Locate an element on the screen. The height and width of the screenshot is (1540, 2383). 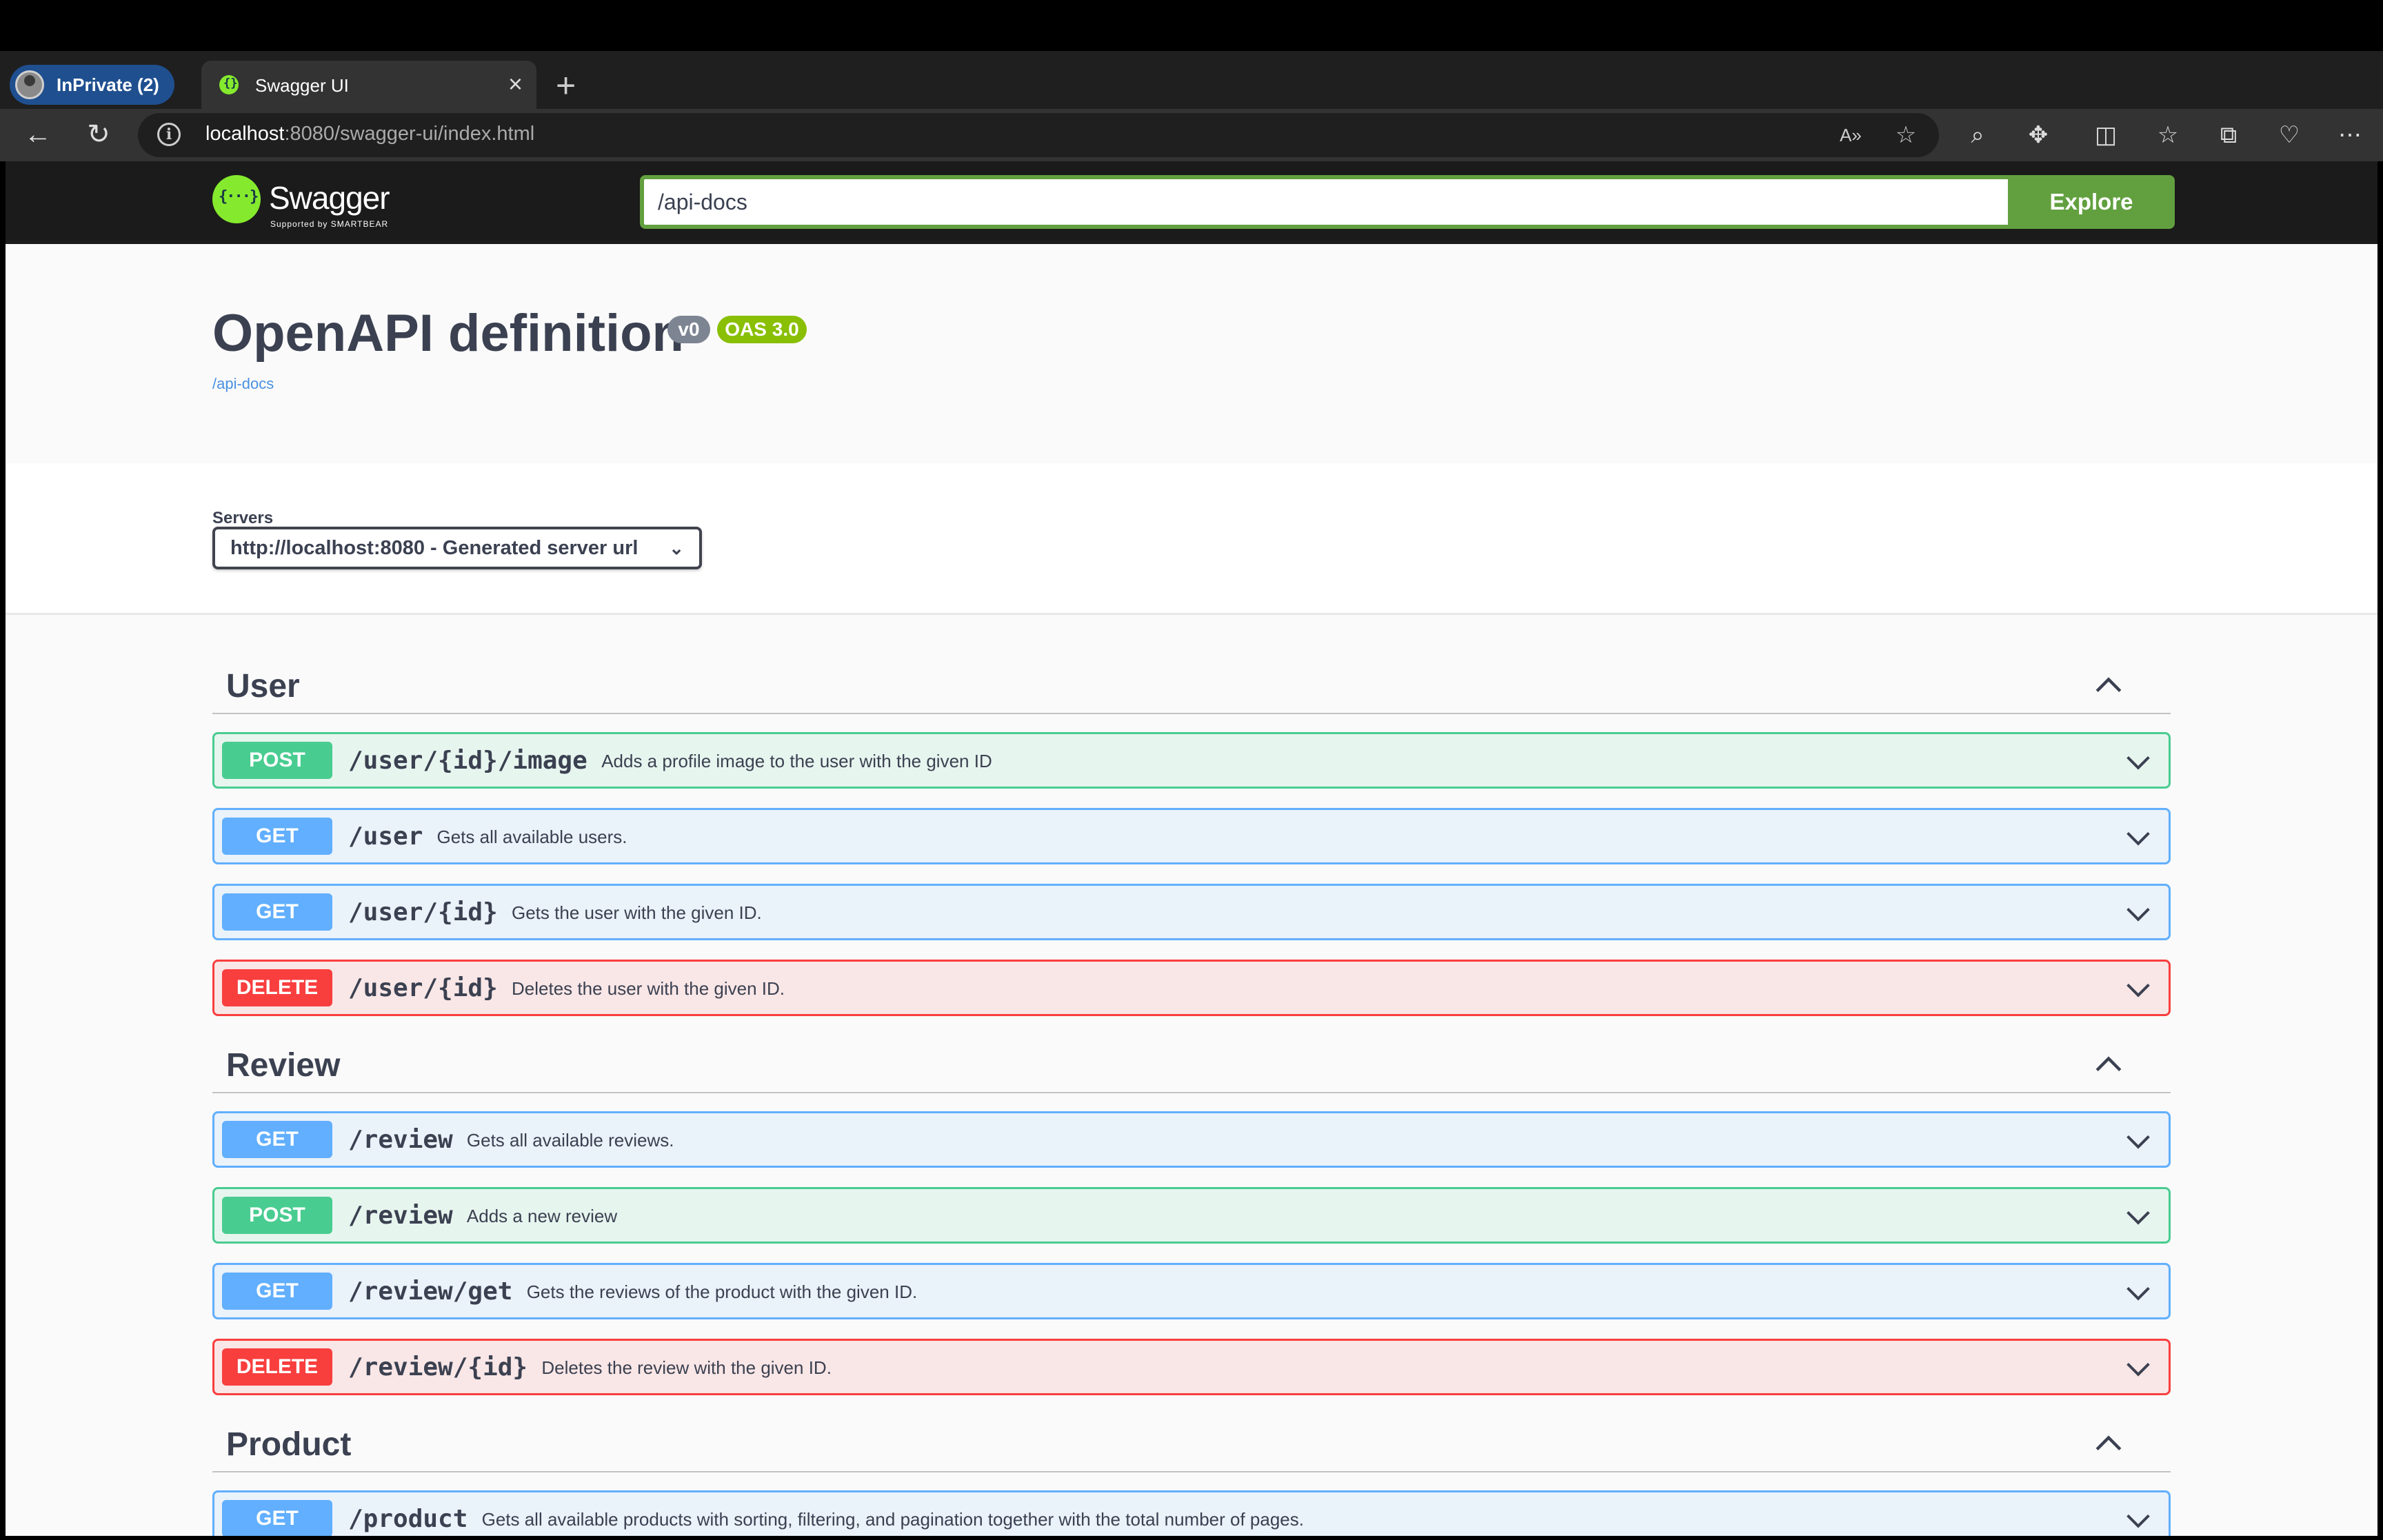
operation-path: /user/{id}/image is located at coordinates (467, 761).